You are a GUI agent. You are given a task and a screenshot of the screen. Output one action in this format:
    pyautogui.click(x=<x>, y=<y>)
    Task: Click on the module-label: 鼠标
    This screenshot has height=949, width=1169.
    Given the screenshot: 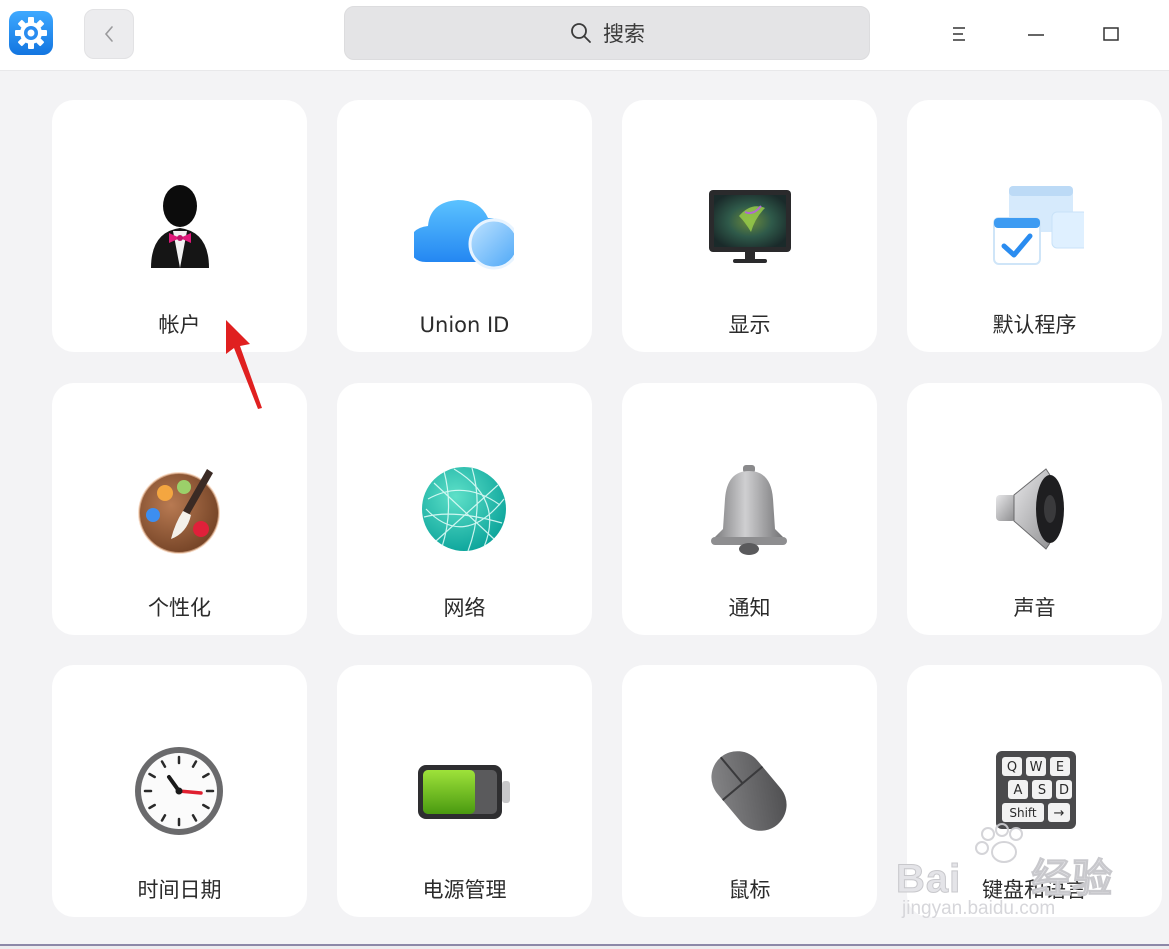 What is the action you would take?
    pyautogui.click(x=749, y=890)
    